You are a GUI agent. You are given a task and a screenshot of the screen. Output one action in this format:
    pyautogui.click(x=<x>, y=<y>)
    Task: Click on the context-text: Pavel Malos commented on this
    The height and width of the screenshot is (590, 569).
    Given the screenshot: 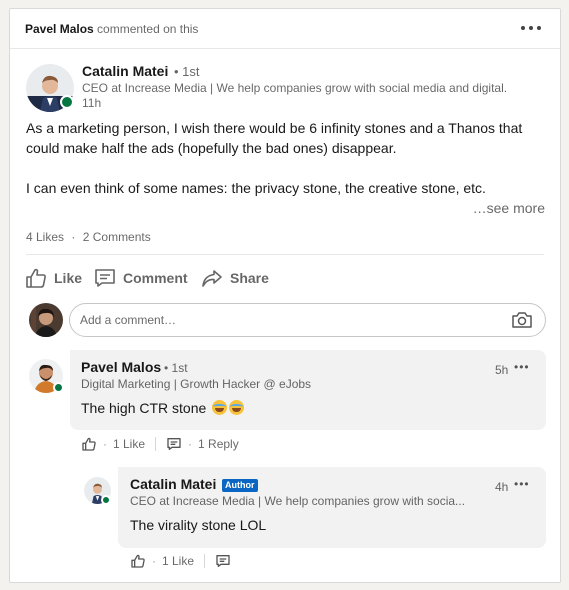 What is the action you would take?
    pyautogui.click(x=111, y=29)
    